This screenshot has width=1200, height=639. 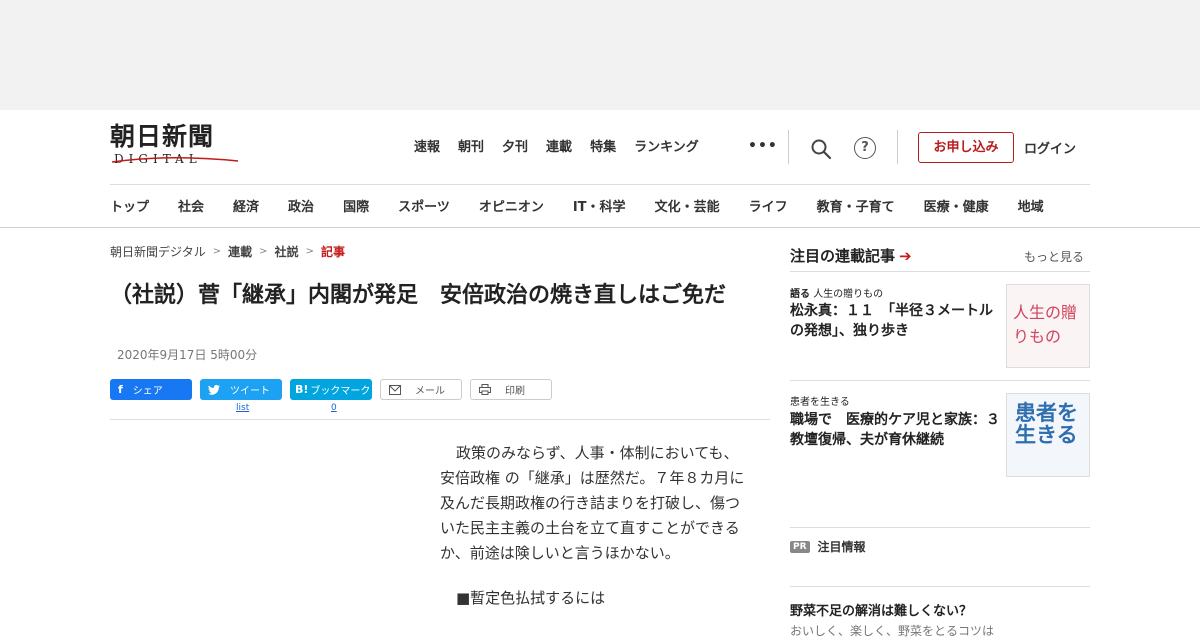 What do you see at coordinates (1054, 256) in the screenshot?
I see `more-link: もっと見る` at bounding box center [1054, 256].